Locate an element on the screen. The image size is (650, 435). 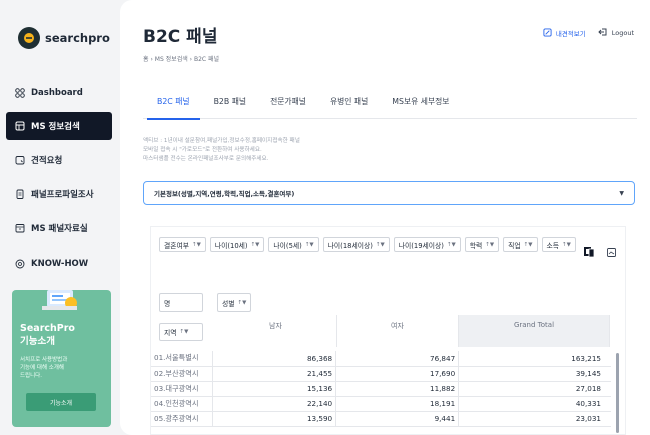
pivot-field-label: 소득 is located at coordinates (553, 245).